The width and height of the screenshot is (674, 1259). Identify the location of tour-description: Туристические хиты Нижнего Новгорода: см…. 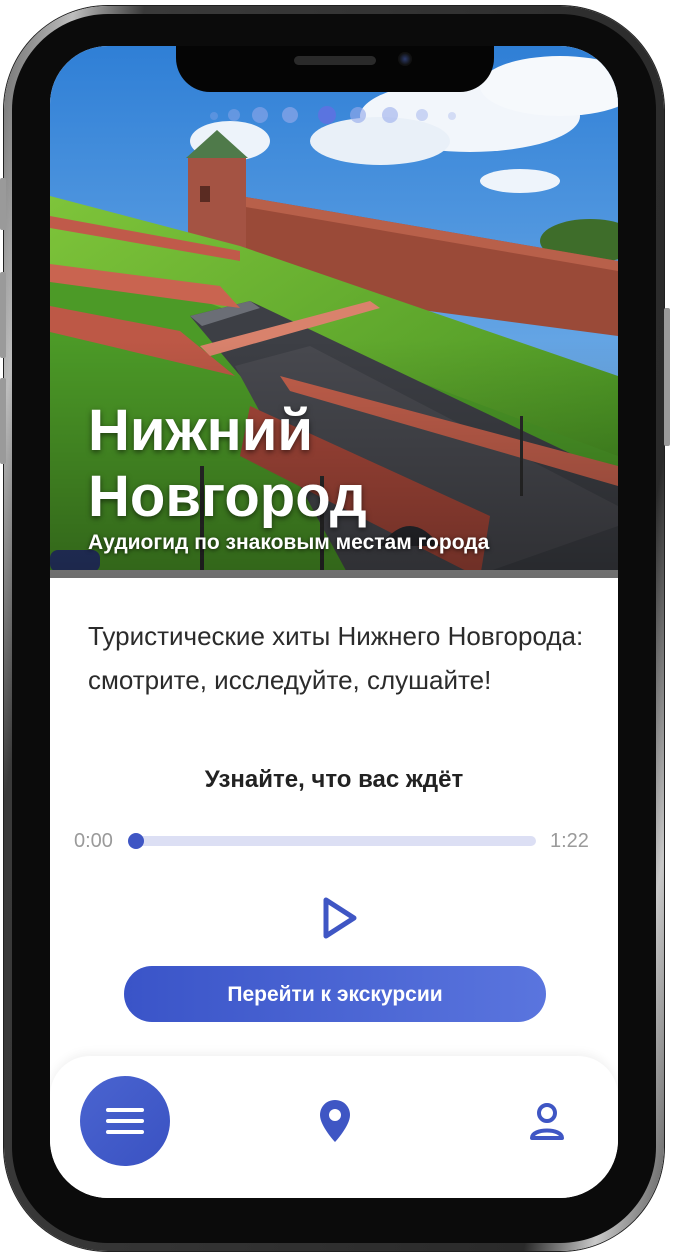
(336, 658).